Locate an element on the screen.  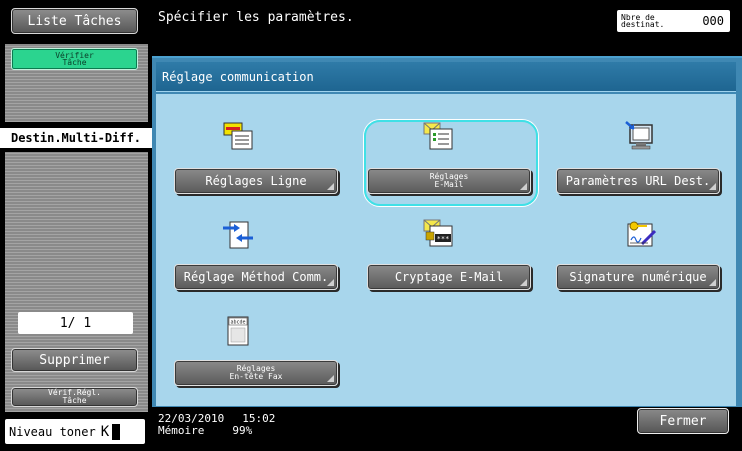
email-encrypt-button: Cryptage E-Mail is located at coordinates (449, 277).